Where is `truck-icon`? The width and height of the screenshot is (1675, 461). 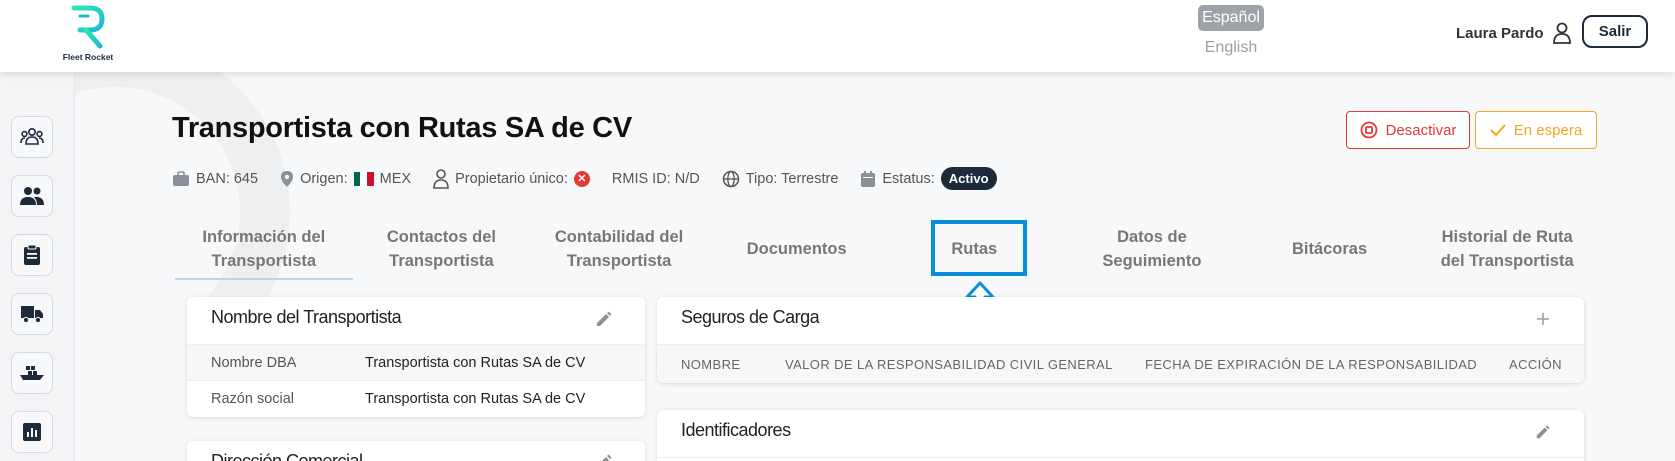
truck-icon is located at coordinates (32, 315).